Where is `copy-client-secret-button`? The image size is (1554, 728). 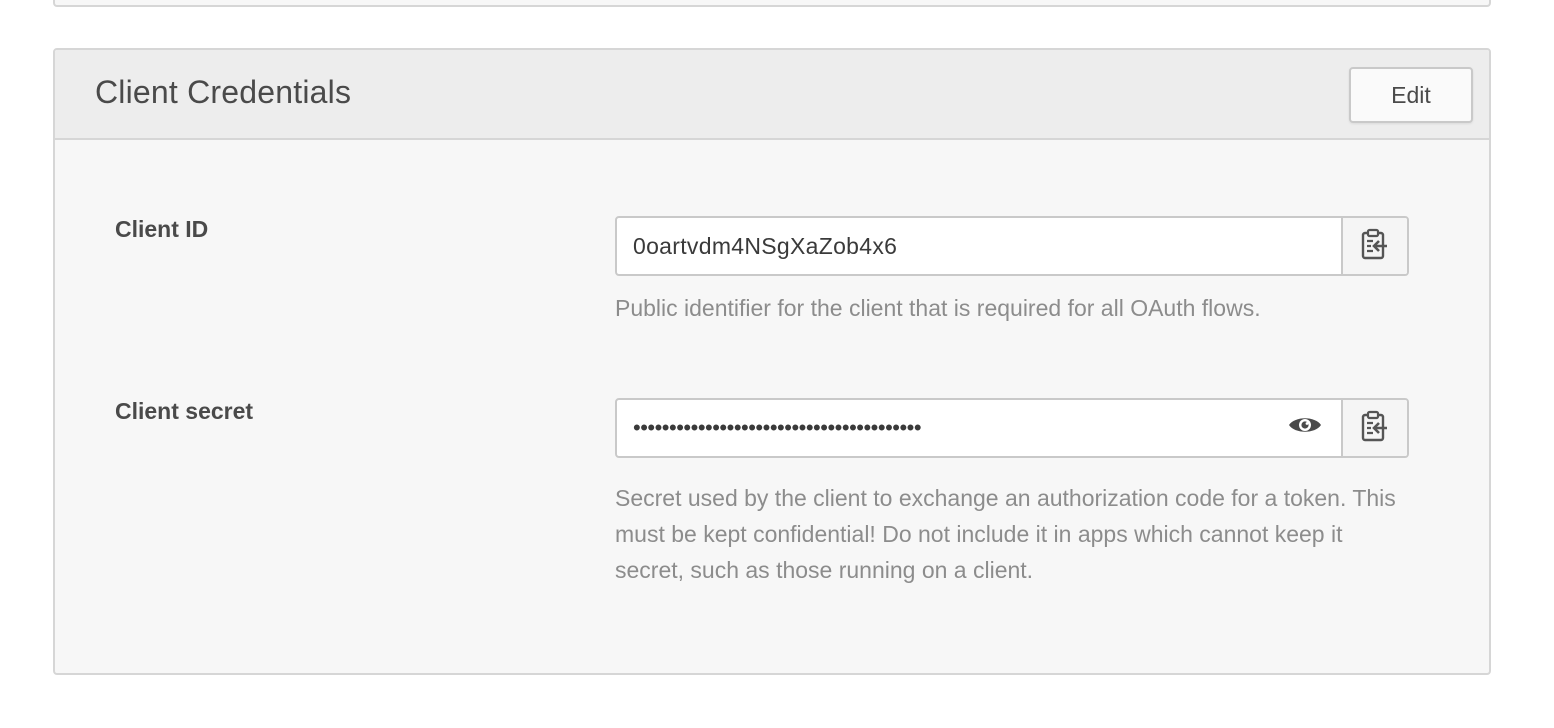
copy-client-secret-button is located at coordinates (1374, 428).